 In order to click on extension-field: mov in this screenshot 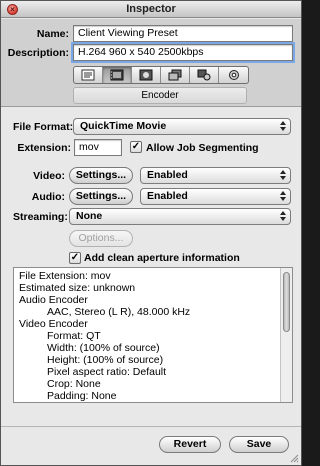, I will do `click(98, 147)`.